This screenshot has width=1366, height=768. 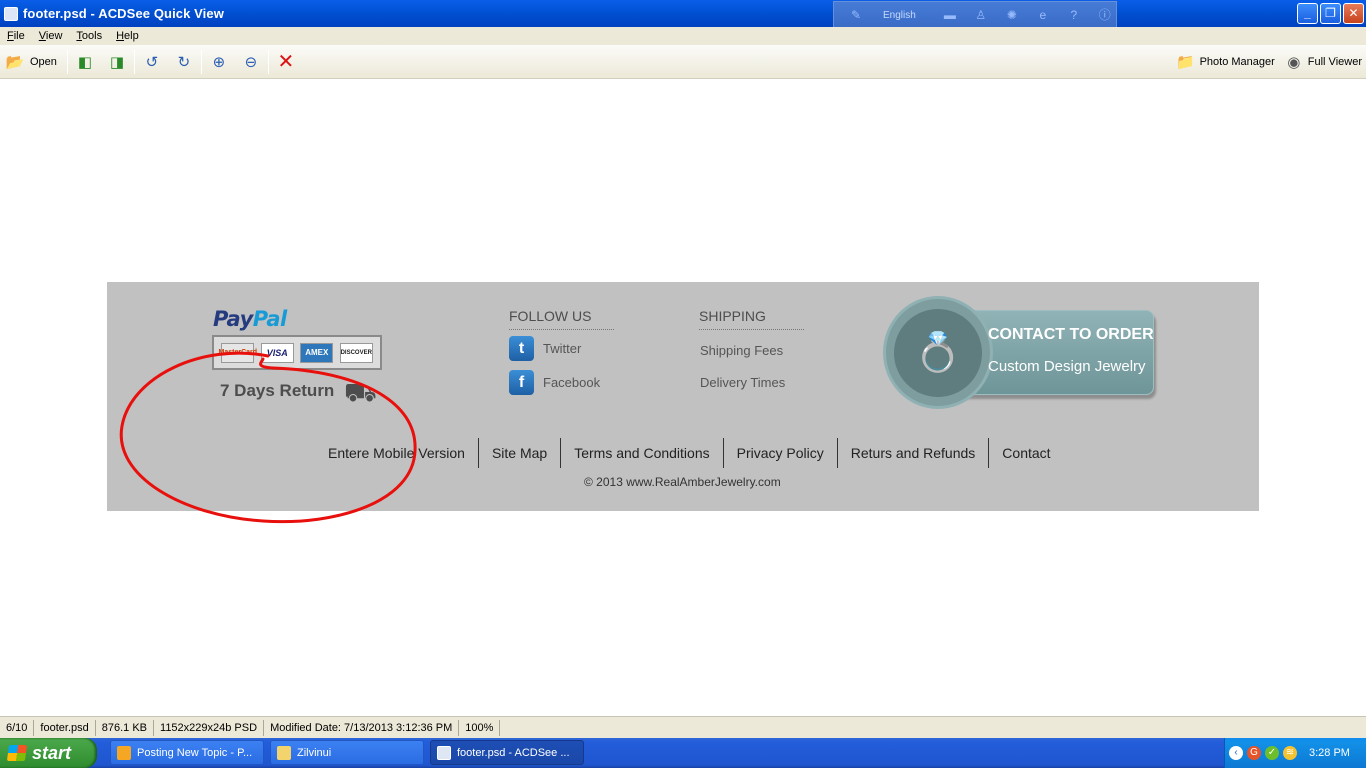 I want to click on previous-image-icon: ◧, so click(x=85, y=62).